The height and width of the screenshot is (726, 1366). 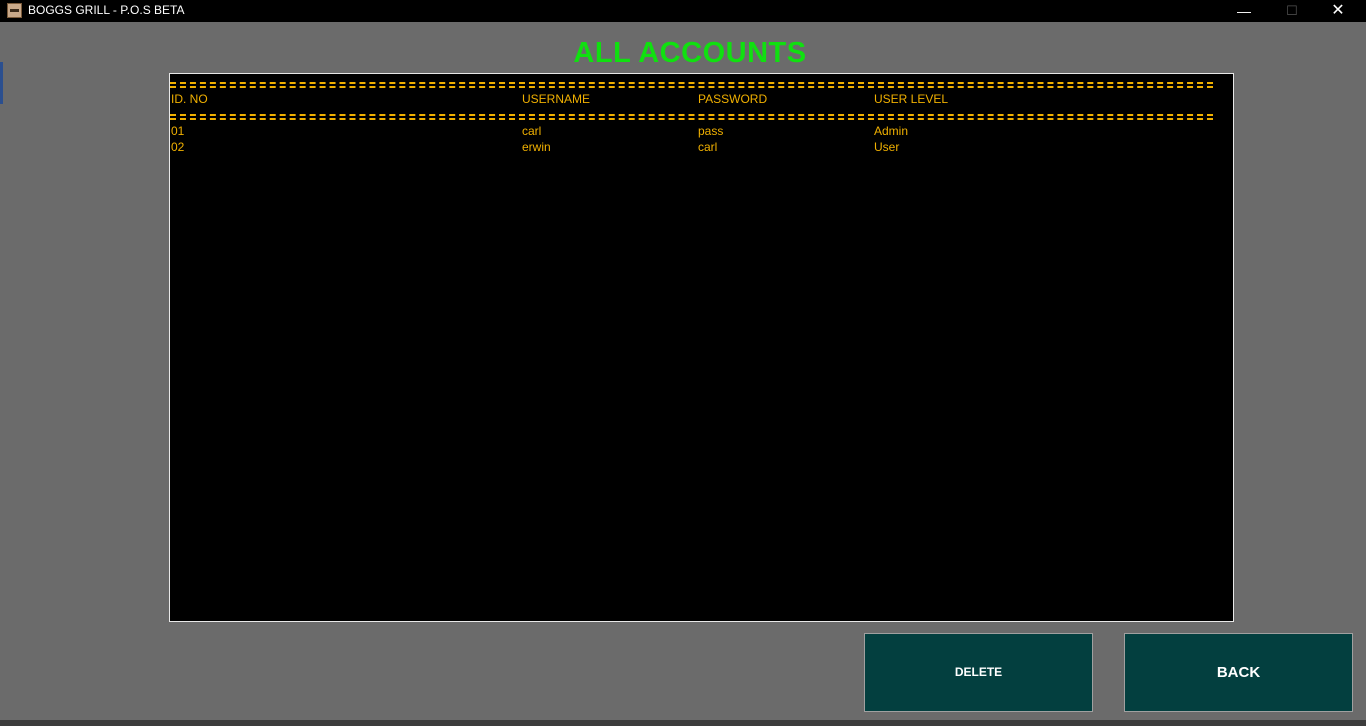 What do you see at coordinates (708, 147) in the screenshot?
I see `account-password: carl` at bounding box center [708, 147].